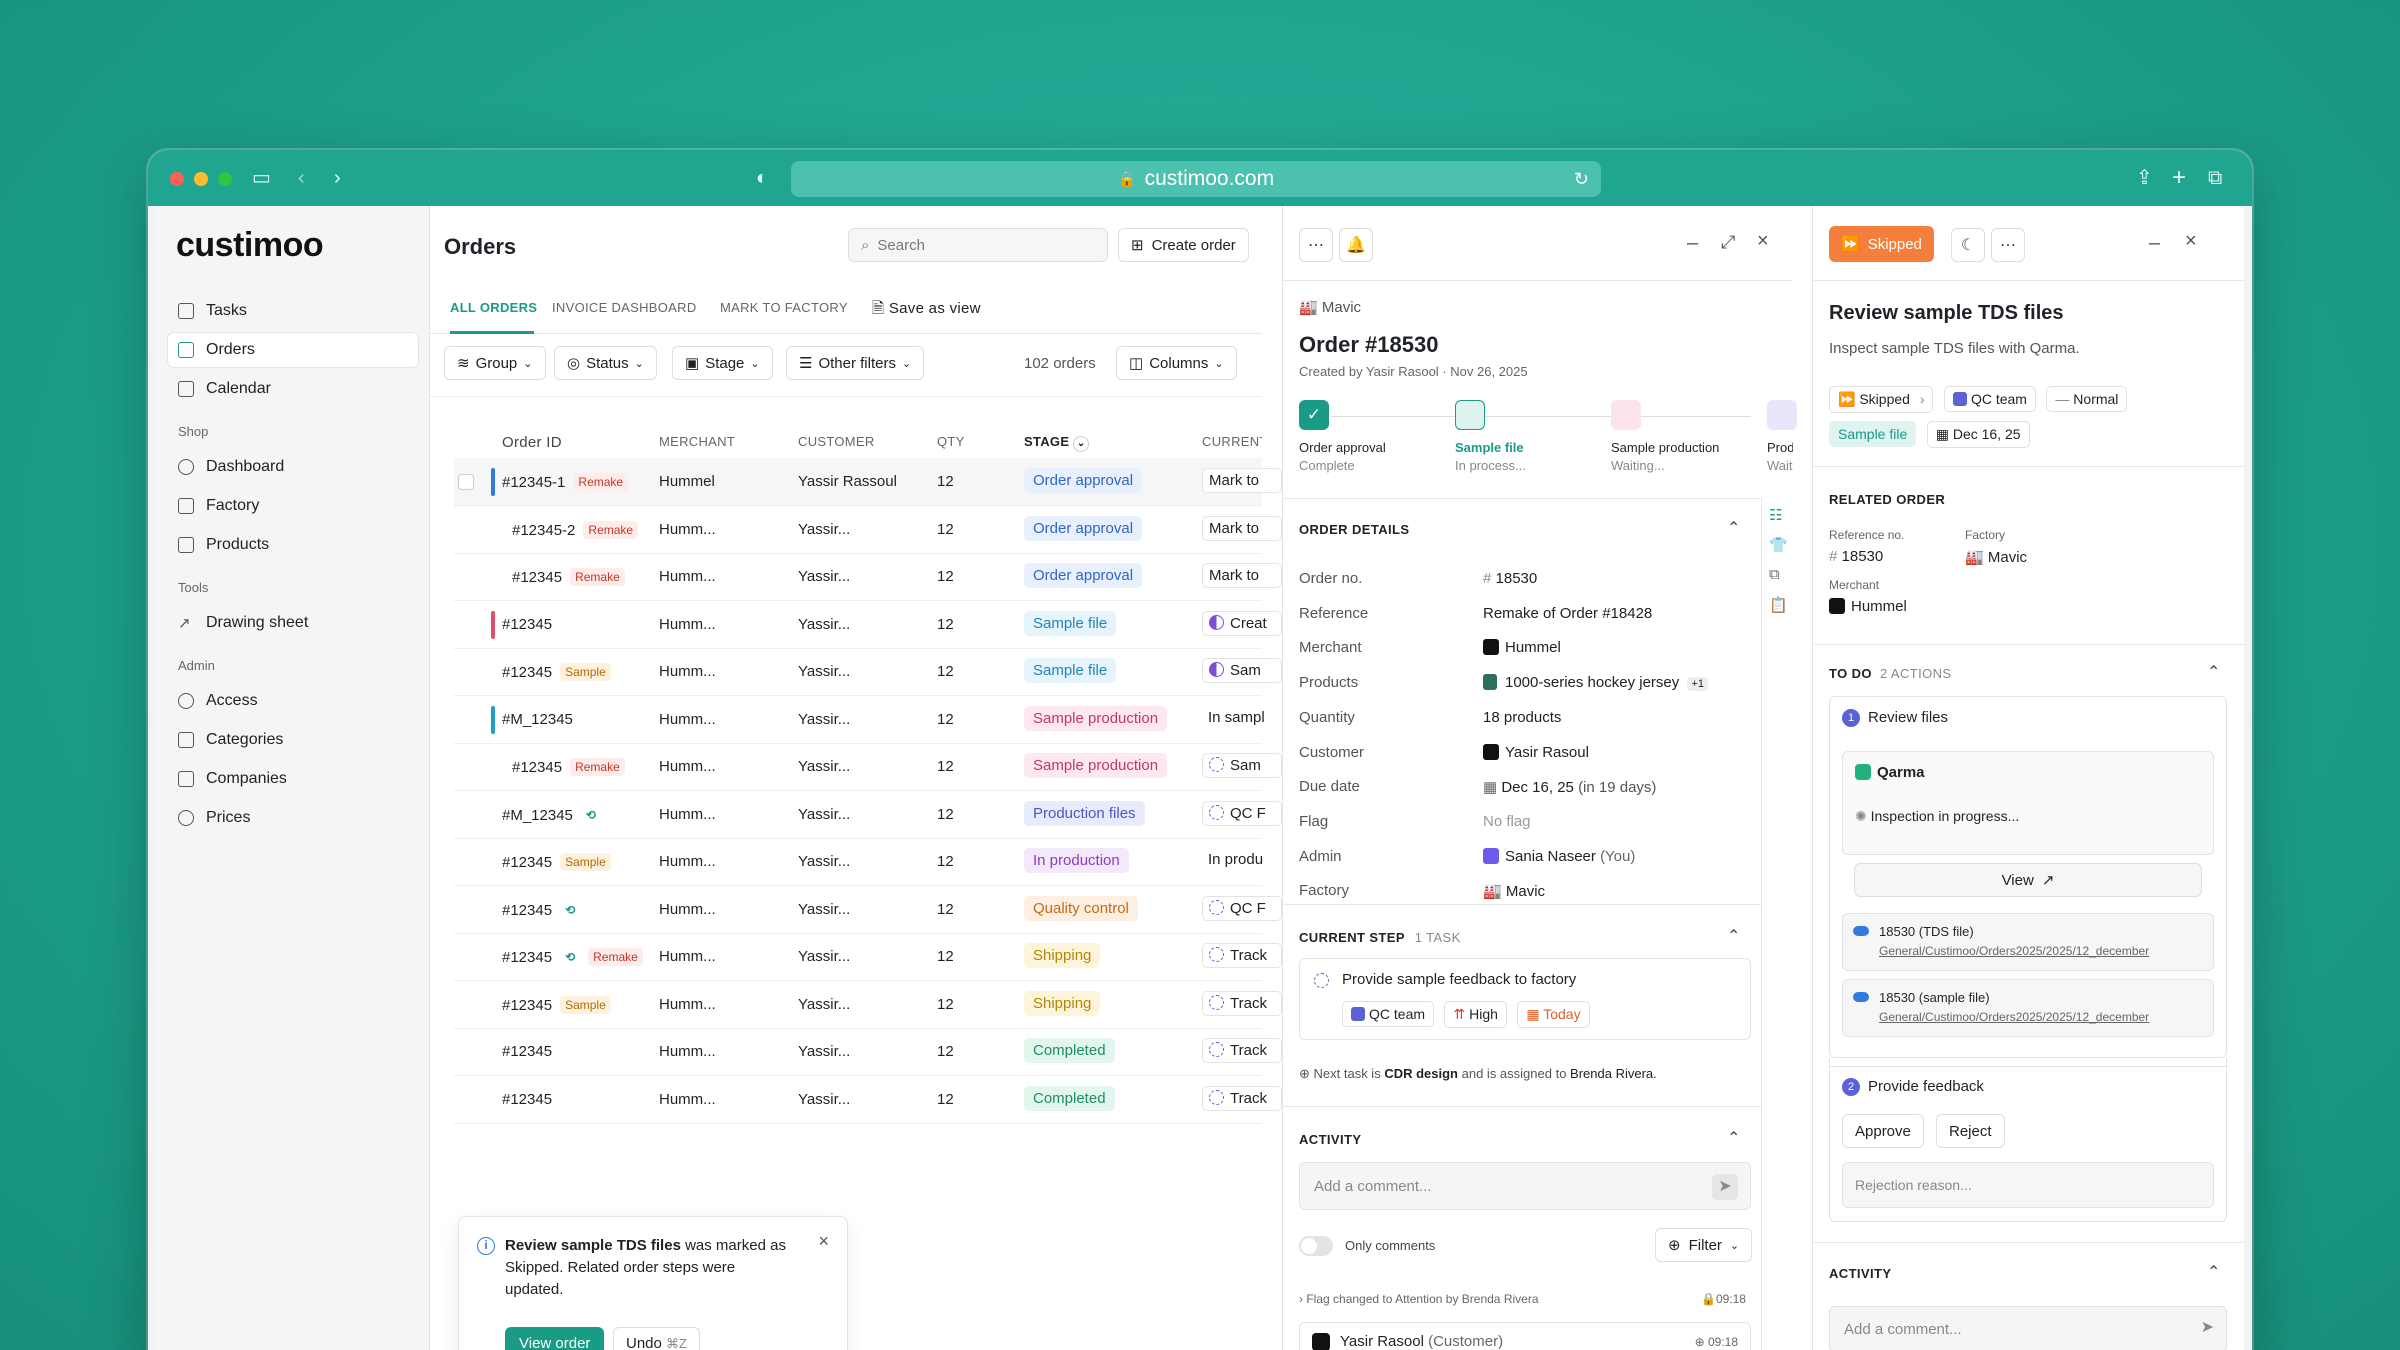  I want to click on columns-button: ◫ Columns ⌄, so click(1176, 363).